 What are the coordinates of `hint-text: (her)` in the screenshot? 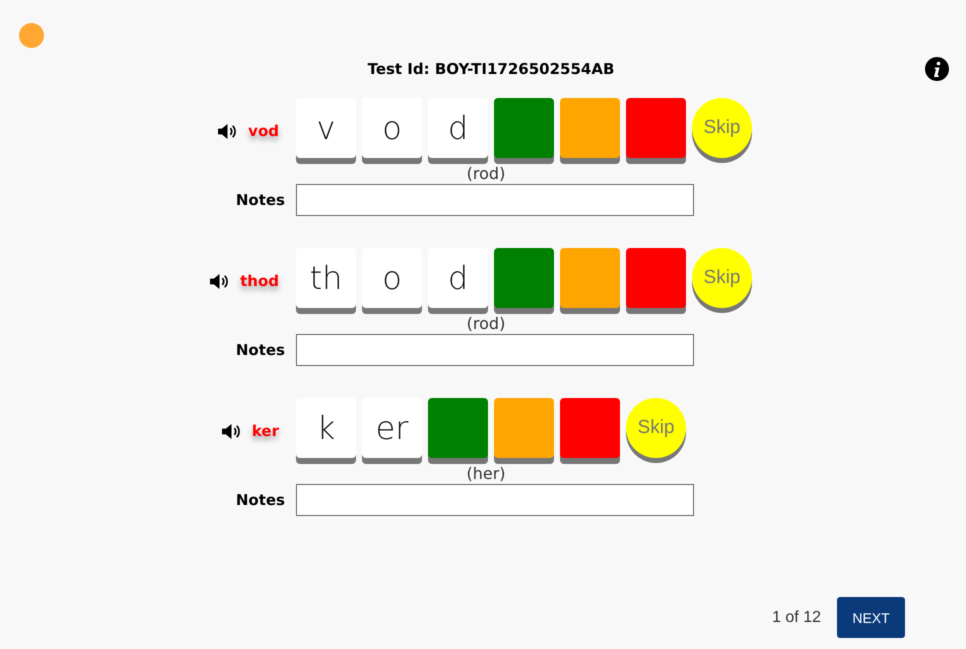 It's located at (486, 473).